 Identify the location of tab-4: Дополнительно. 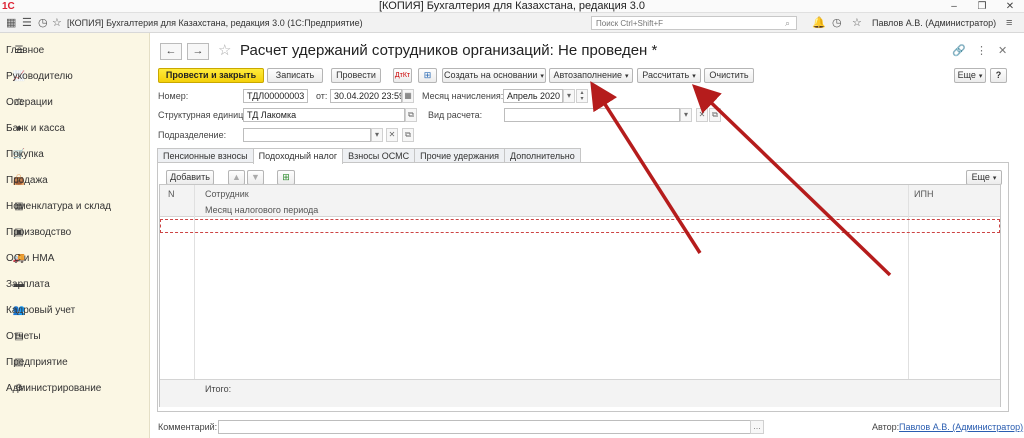
(542, 155).